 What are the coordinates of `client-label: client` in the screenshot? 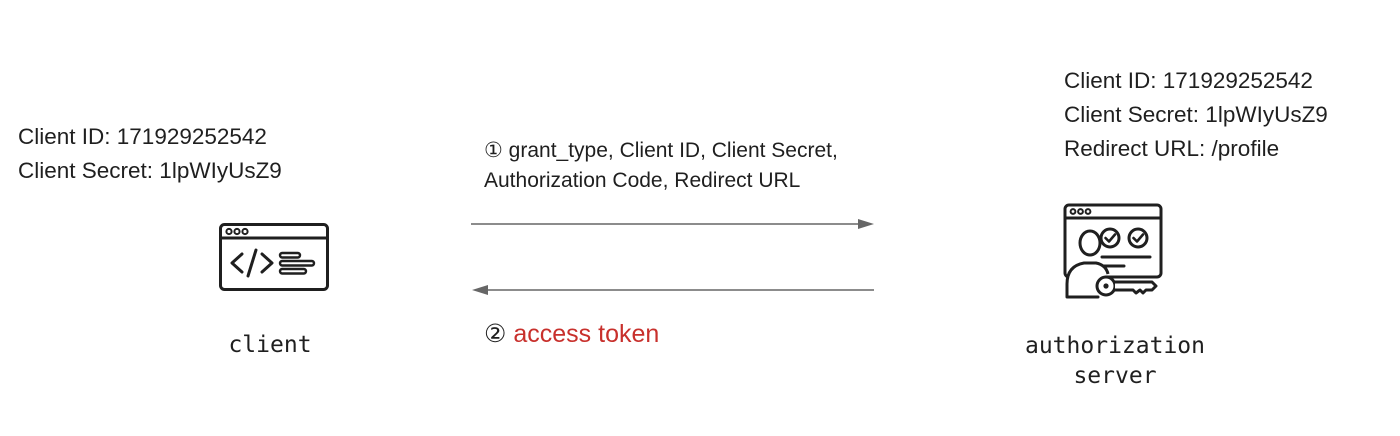 It's located at (270, 345).